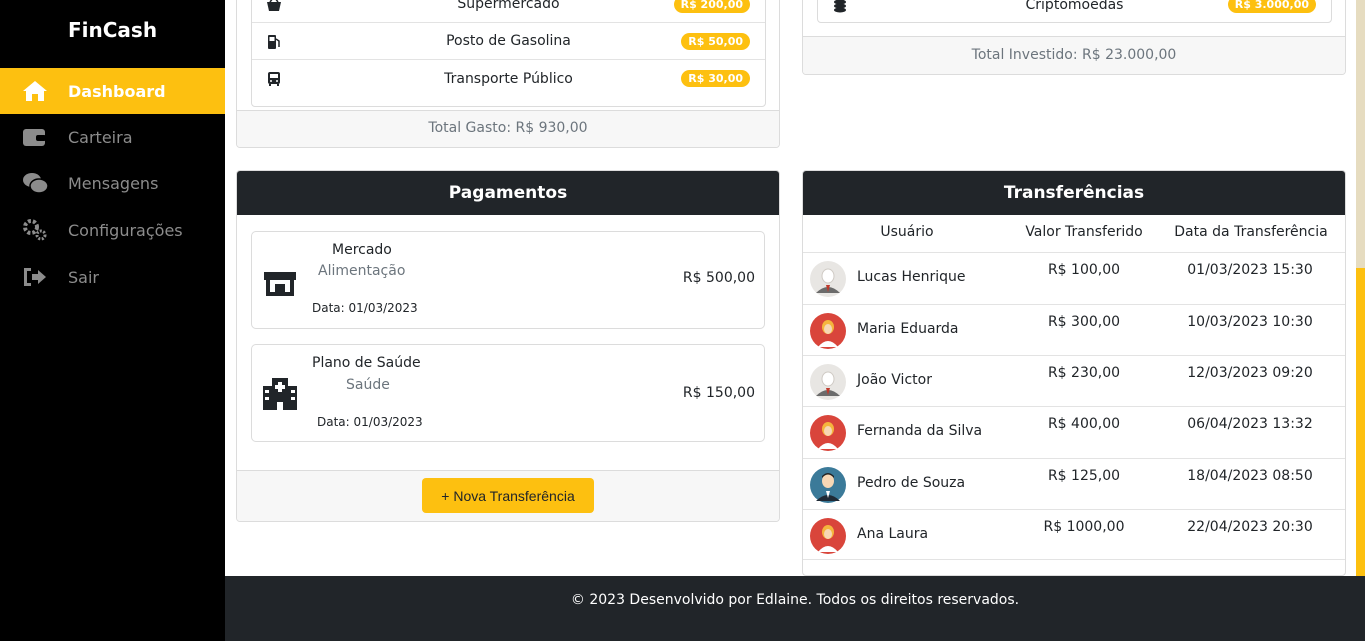  I want to click on sidebar-item-configuracoes: Configurações, so click(112, 230).